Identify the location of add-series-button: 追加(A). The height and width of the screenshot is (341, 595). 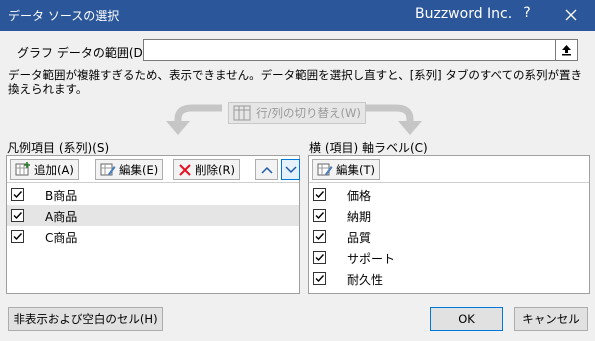
(44, 169).